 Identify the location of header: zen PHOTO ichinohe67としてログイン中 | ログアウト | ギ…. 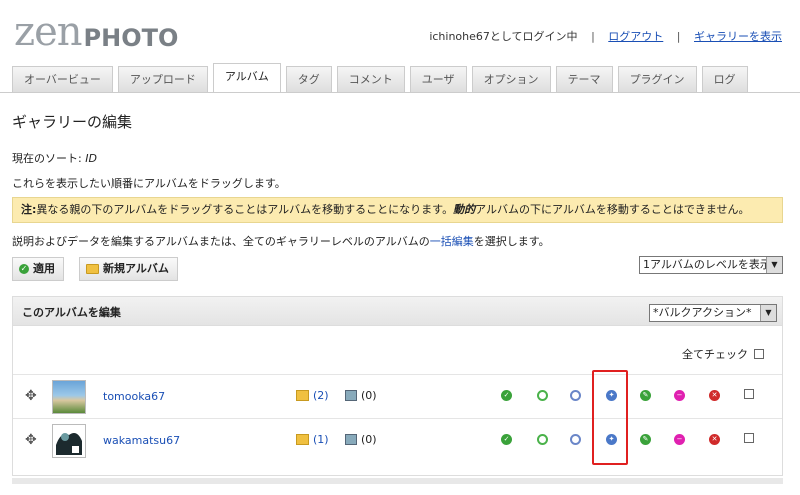
(400, 31).